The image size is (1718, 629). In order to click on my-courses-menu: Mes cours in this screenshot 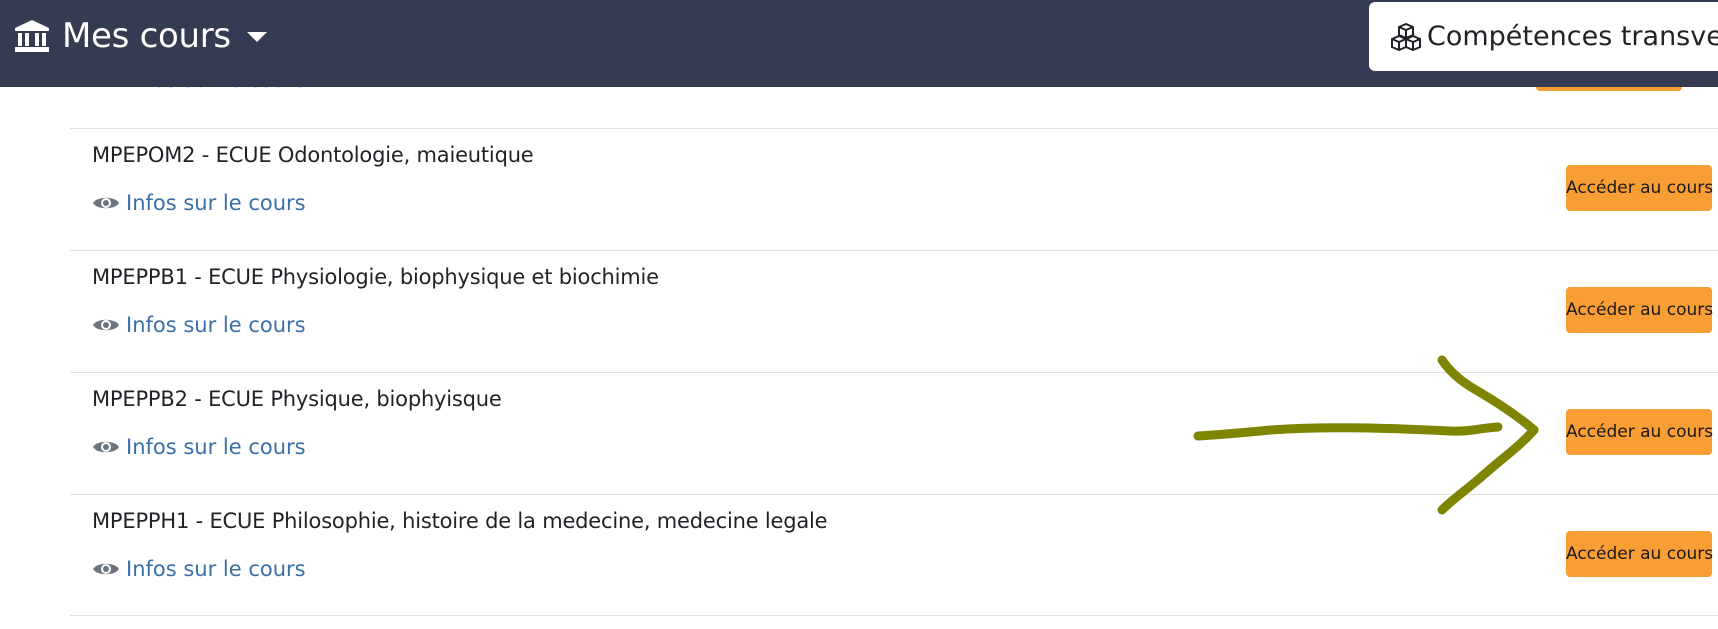, I will do `click(140, 36)`.